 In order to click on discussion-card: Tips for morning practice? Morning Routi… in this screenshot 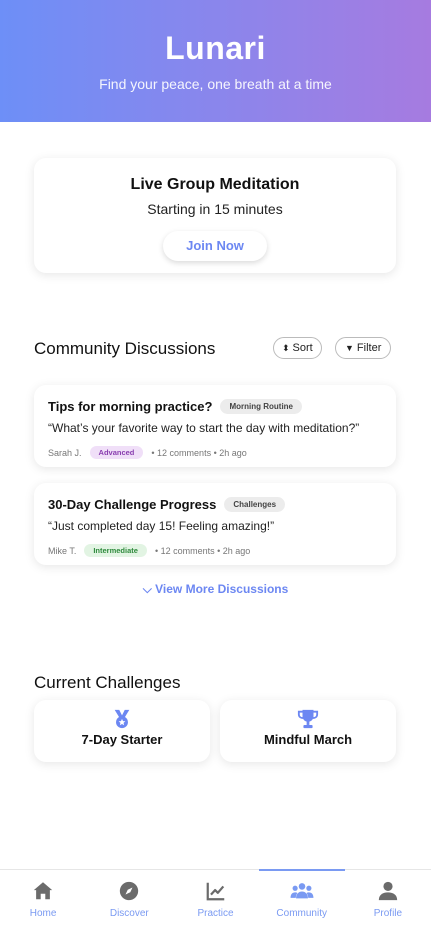, I will do `click(215, 426)`.